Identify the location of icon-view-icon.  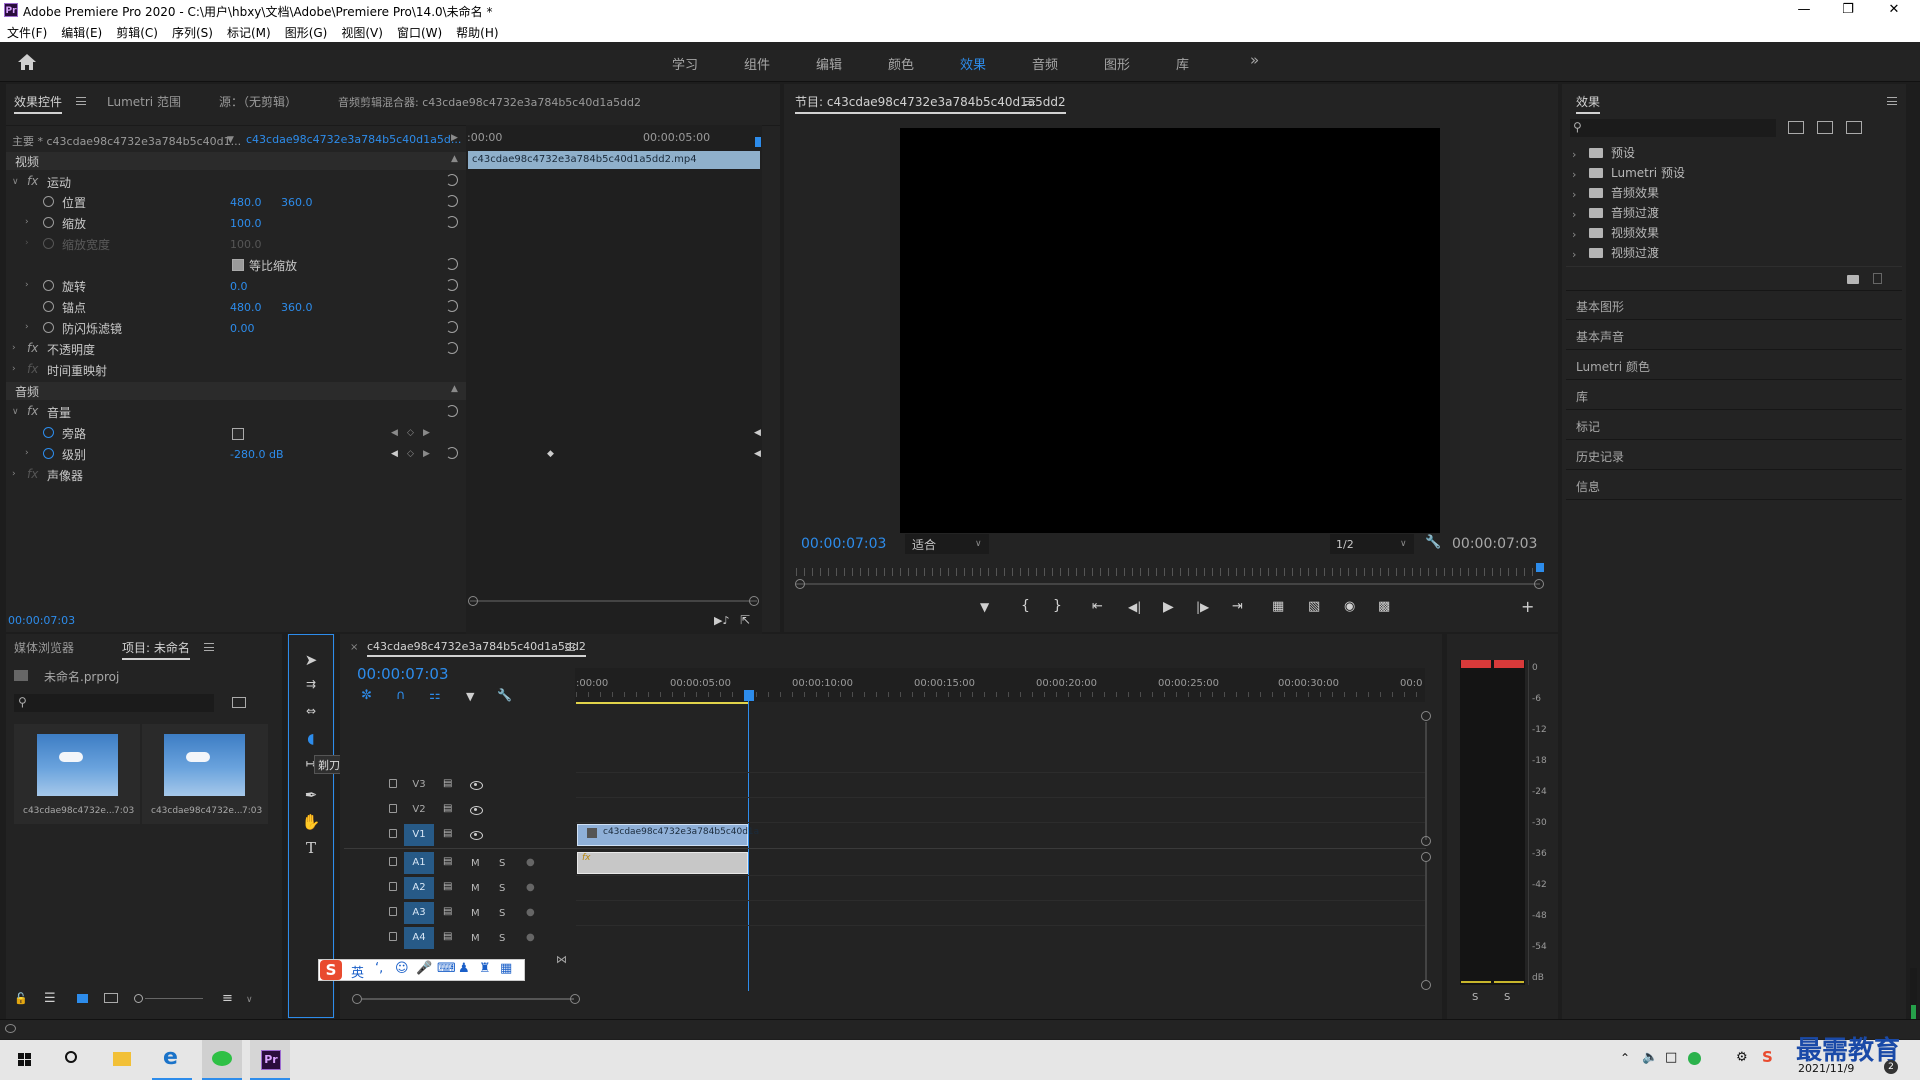
(82, 998).